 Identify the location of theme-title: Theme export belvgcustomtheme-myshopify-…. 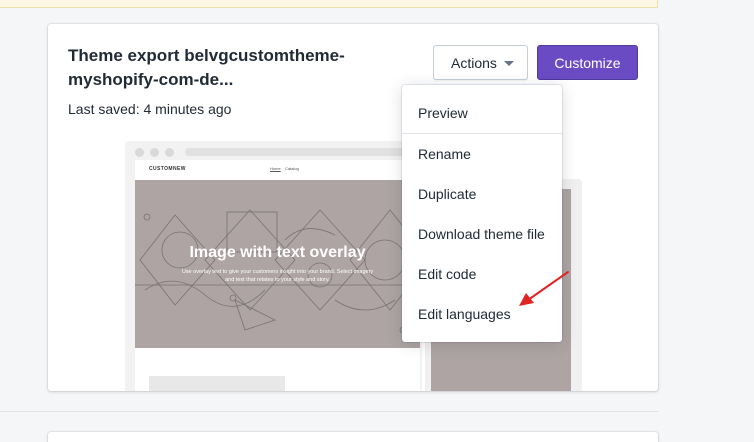
(206, 67).